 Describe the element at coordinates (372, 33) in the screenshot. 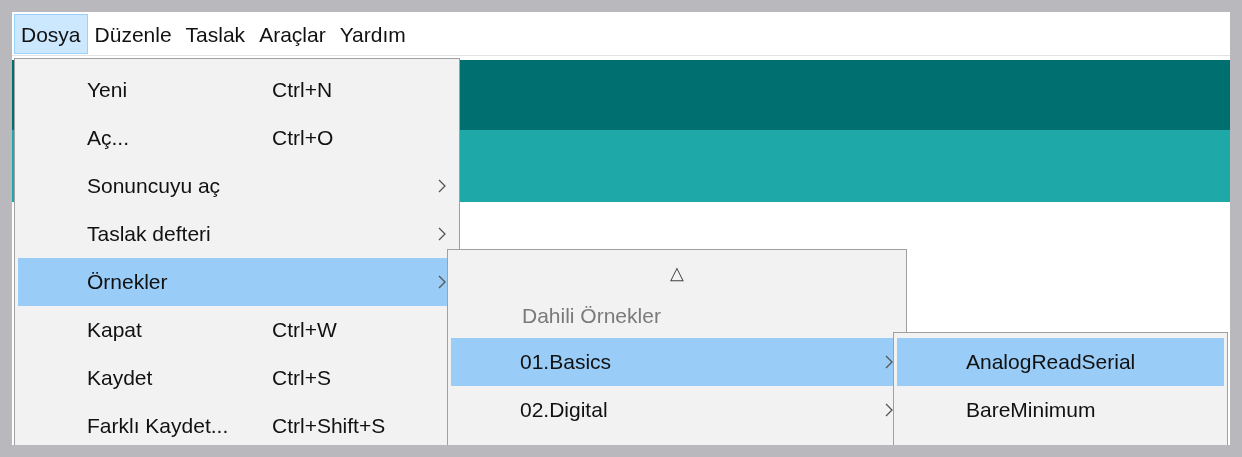

I see `menu-bar-item: Yardım` at that location.